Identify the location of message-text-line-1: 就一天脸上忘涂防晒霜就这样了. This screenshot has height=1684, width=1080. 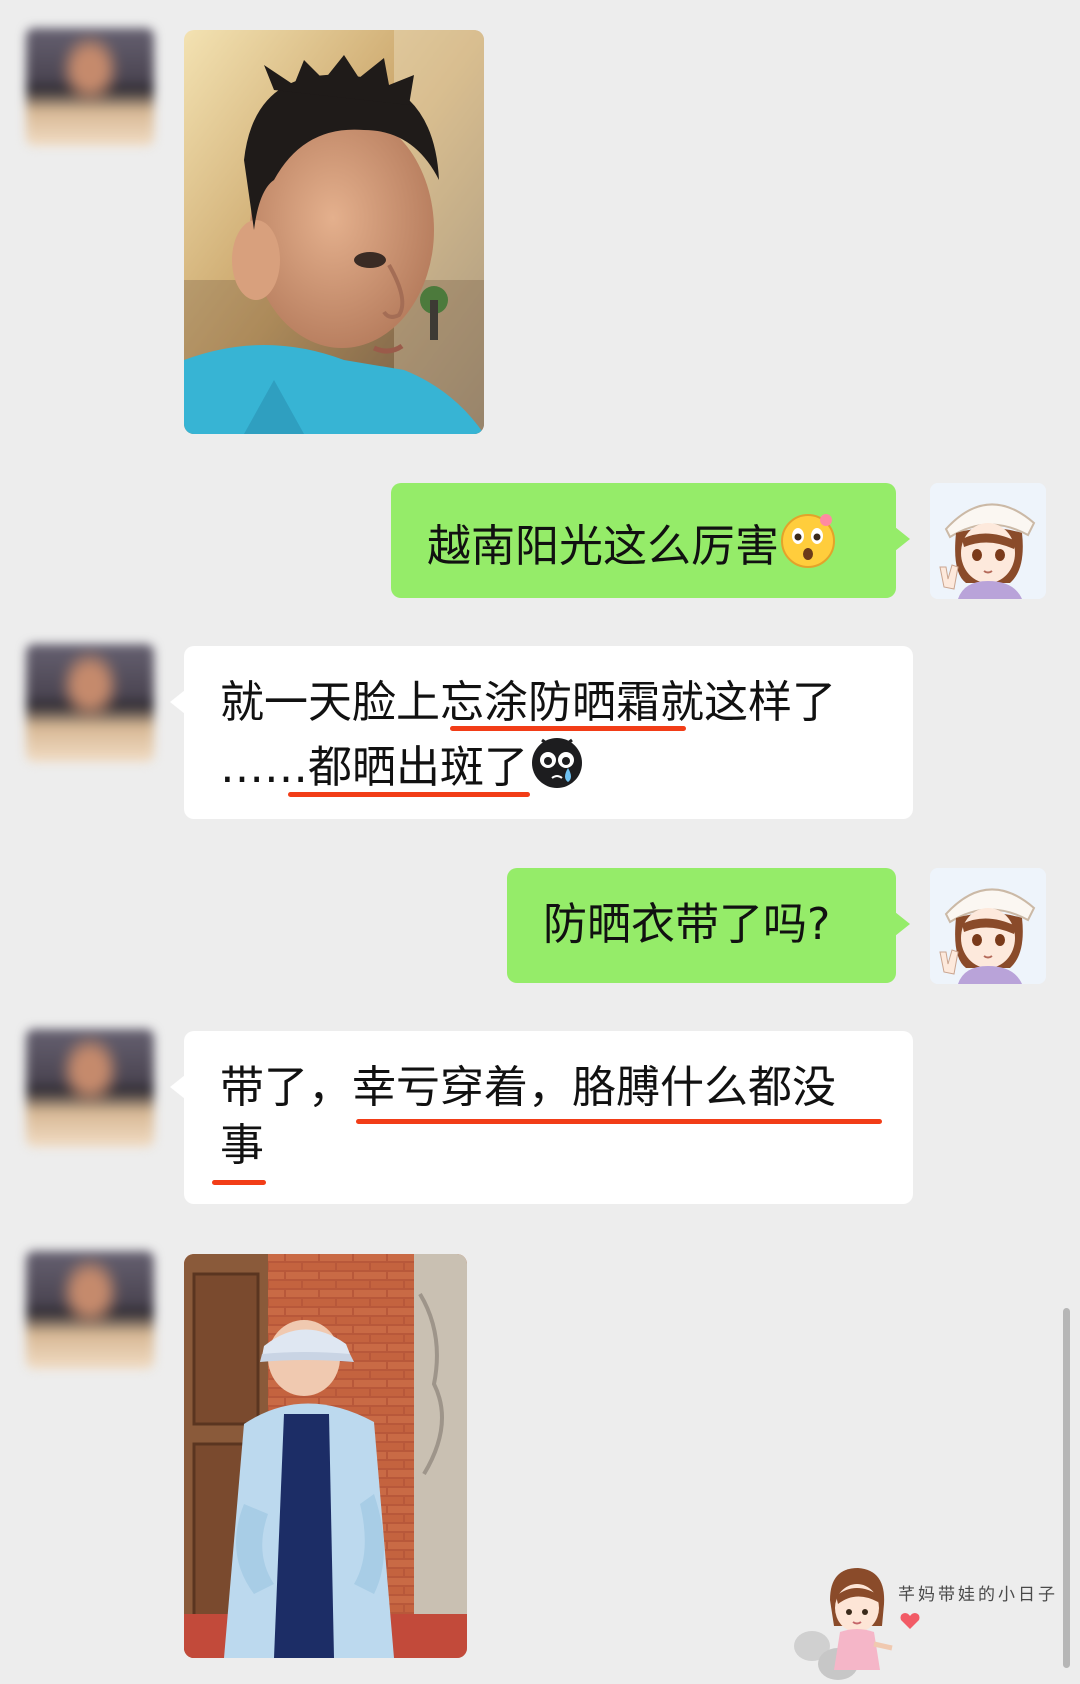
(528, 702).